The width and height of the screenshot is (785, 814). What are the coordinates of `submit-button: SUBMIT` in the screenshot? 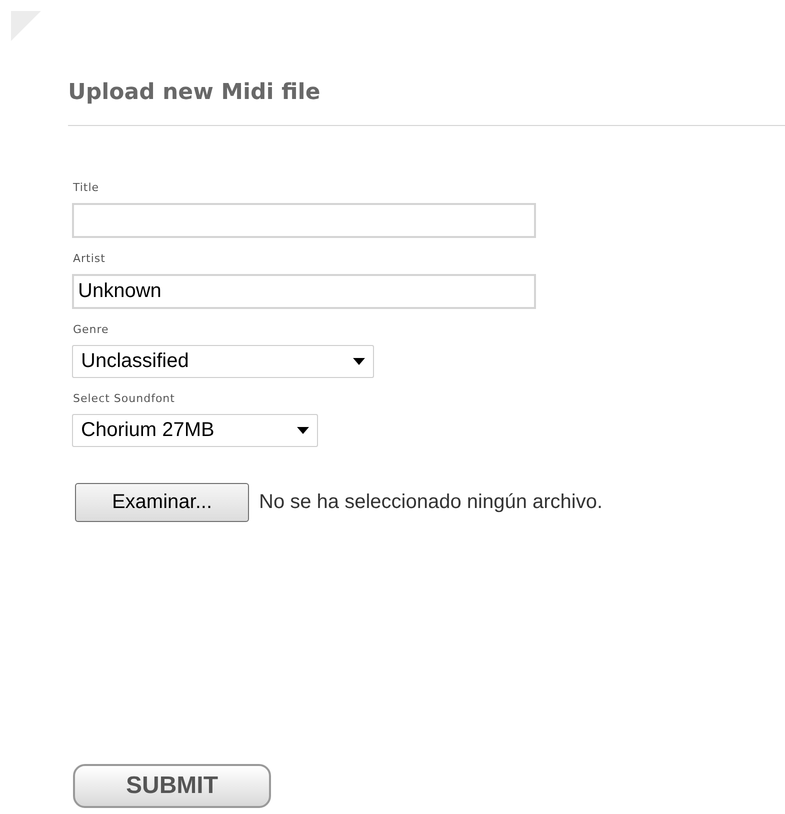 It's located at (172, 786).